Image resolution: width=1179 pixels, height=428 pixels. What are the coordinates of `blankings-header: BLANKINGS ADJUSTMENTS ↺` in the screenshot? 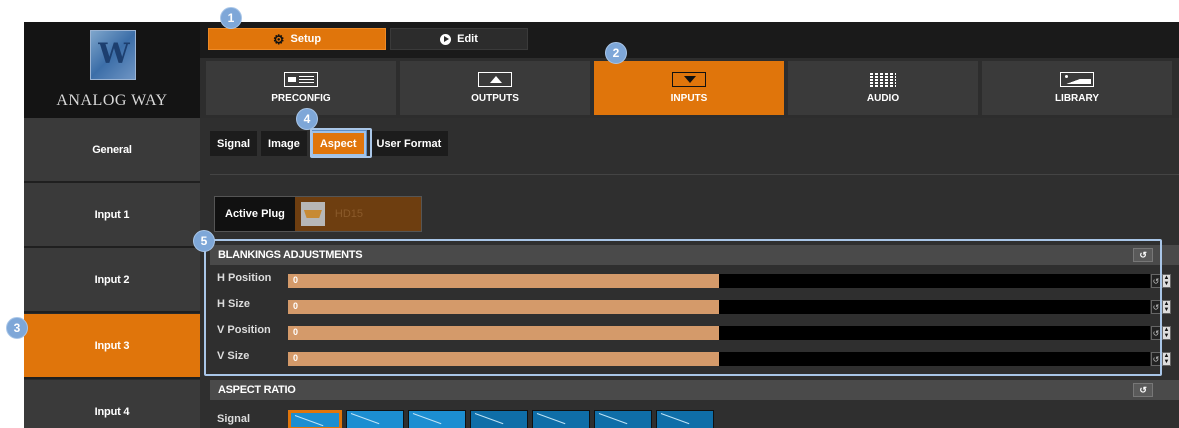 It's located at (694, 255).